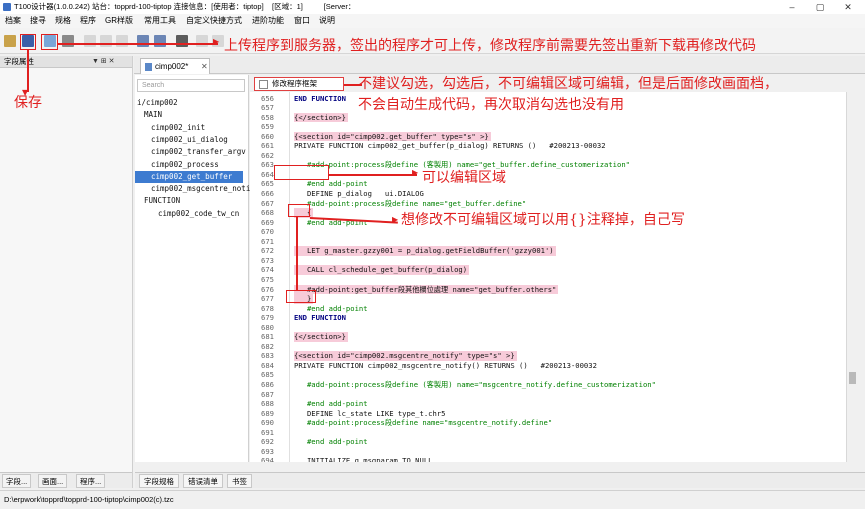 This screenshot has height=509, width=865. Describe the element at coordinates (19, 61) in the screenshot. I see `field-properties-title: 字段属性` at that location.